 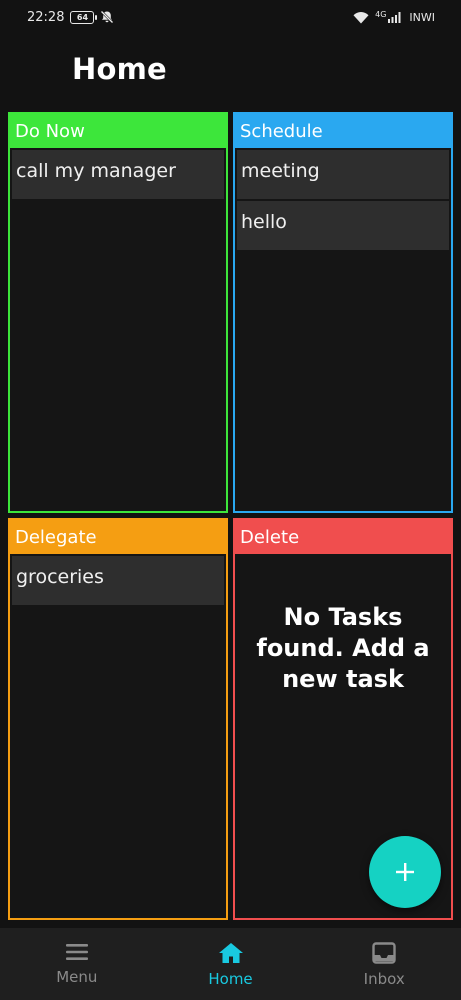 What do you see at coordinates (381, 14) in the screenshot?
I see `network-type: 4G` at bounding box center [381, 14].